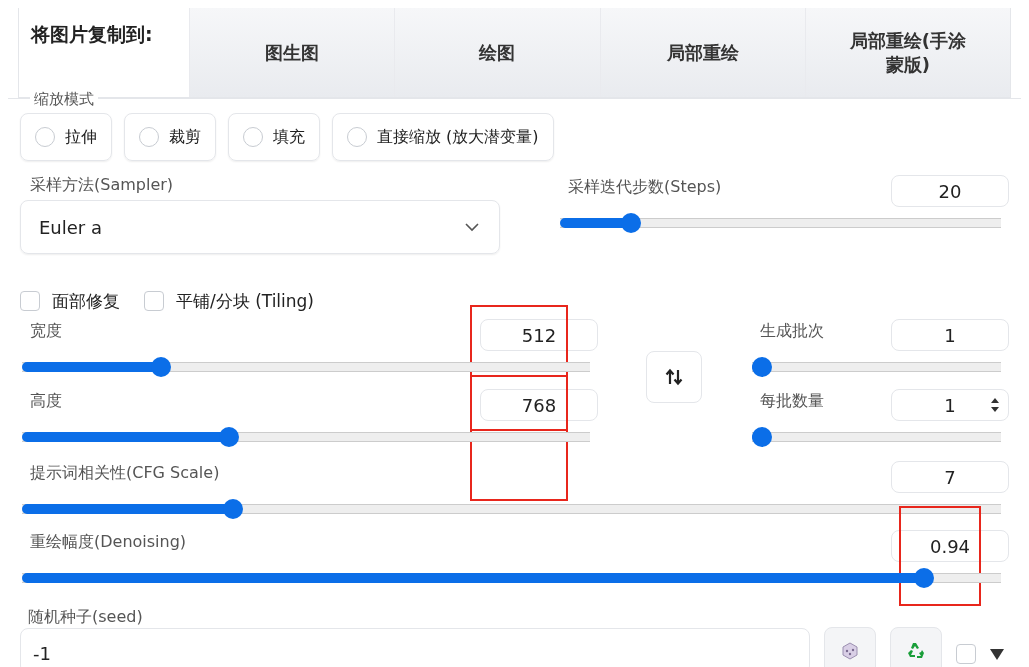 The height and width of the screenshot is (667, 1029). What do you see at coordinates (472, 227) in the screenshot?
I see `chevron-down-icon` at bounding box center [472, 227].